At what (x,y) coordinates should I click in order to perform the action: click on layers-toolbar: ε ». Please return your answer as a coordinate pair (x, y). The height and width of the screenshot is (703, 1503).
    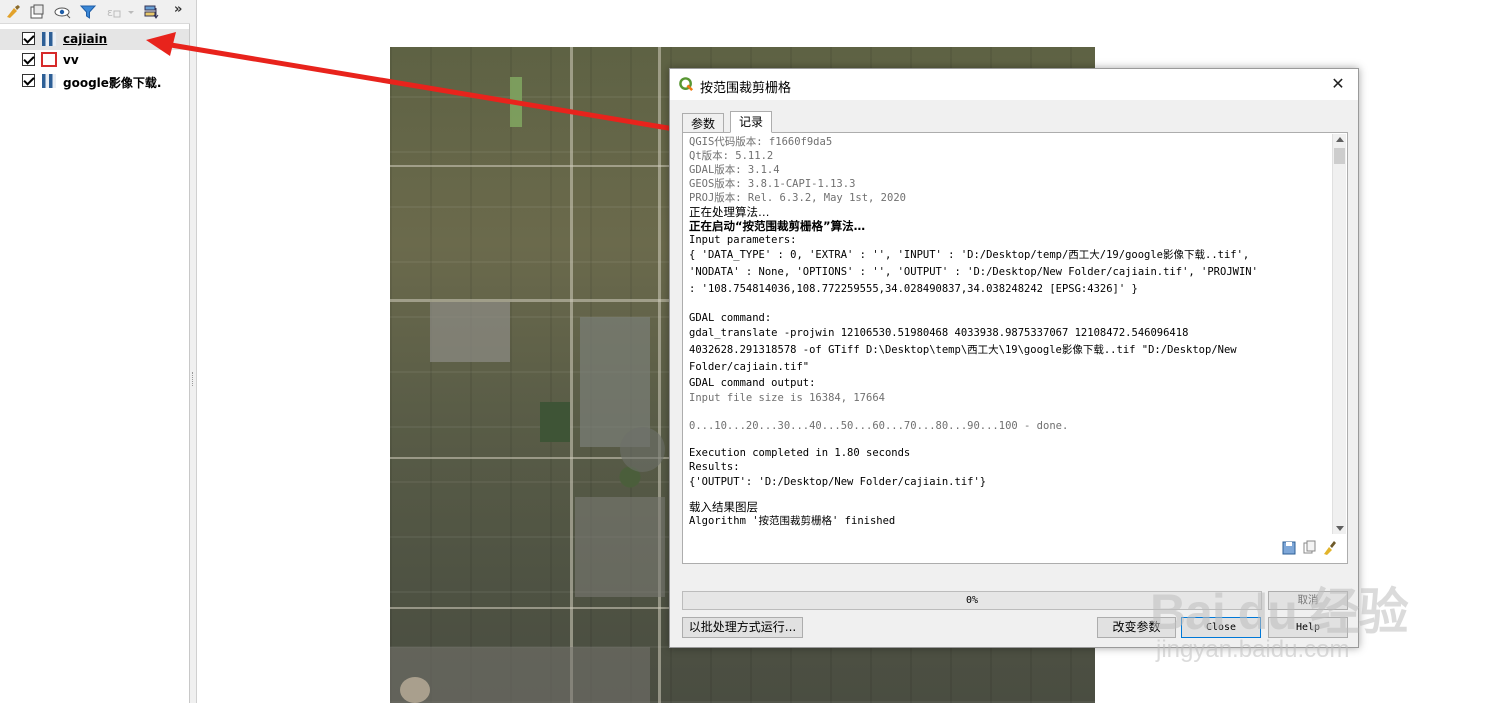
    Looking at the image, I should click on (95, 12).